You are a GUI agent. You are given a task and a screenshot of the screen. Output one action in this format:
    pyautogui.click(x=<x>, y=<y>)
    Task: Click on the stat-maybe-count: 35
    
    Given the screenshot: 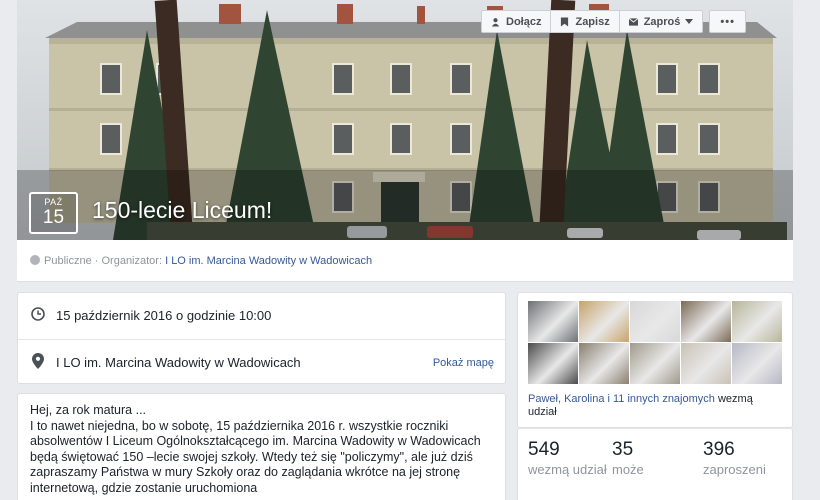 What is the action you would take?
    pyautogui.click(x=623, y=449)
    